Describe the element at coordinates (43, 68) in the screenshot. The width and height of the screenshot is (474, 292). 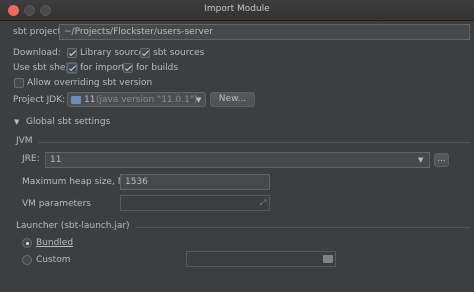
I see `sbt-shell-label: Use sbt shell:` at that location.